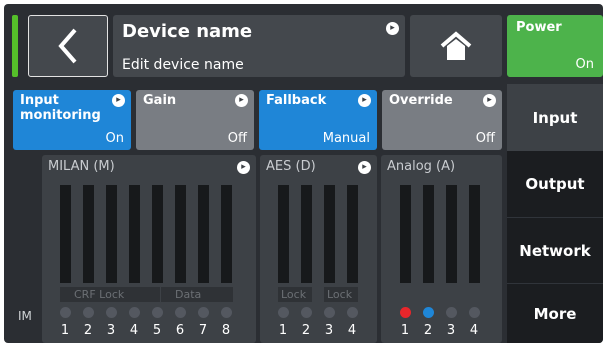 This screenshot has width=607, height=347. I want to click on override-button: Override ▸ Off, so click(442, 120).